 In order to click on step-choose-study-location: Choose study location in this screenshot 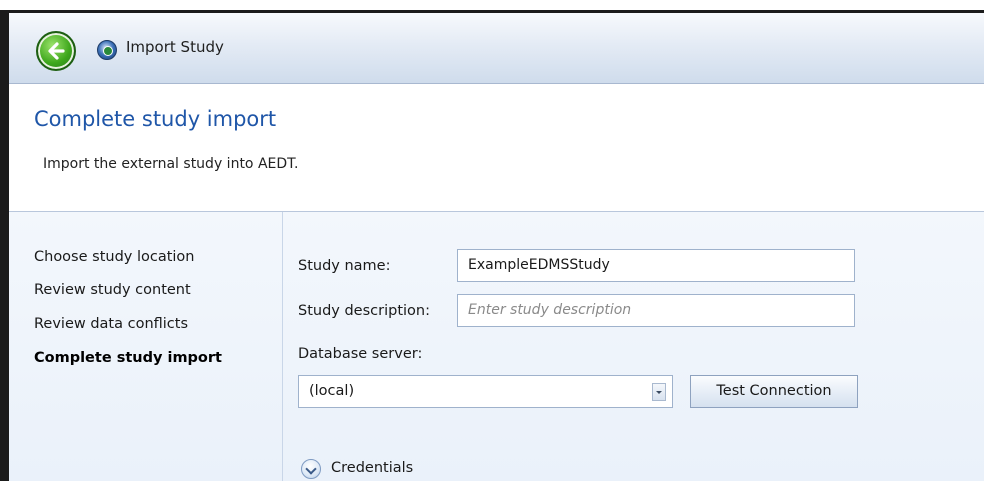, I will do `click(114, 257)`.